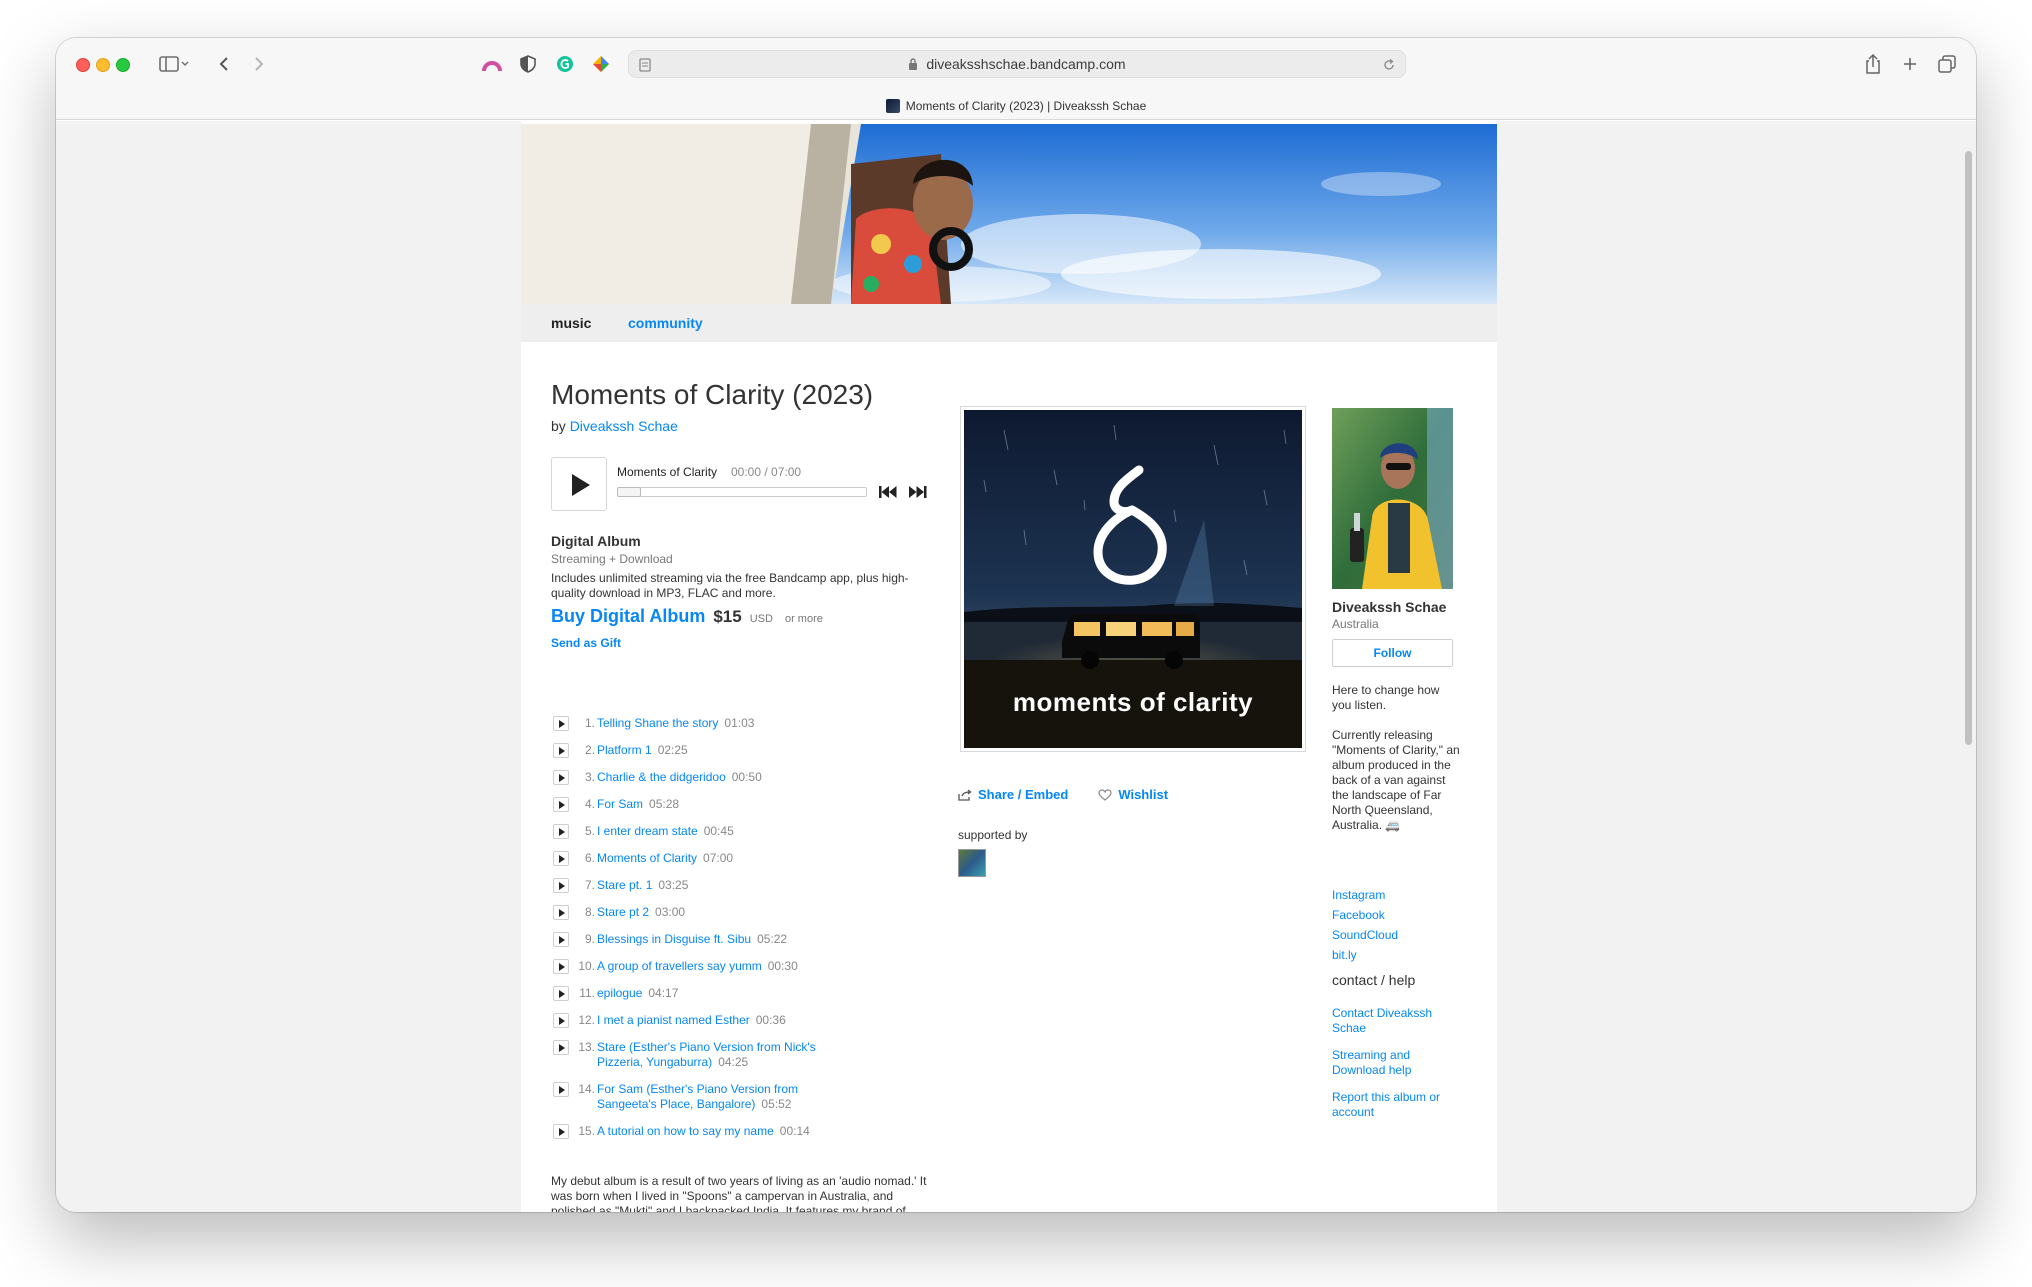 The height and width of the screenshot is (1287, 2032). Describe the element at coordinates (259, 64) in the screenshot. I see `forward-icon` at that location.